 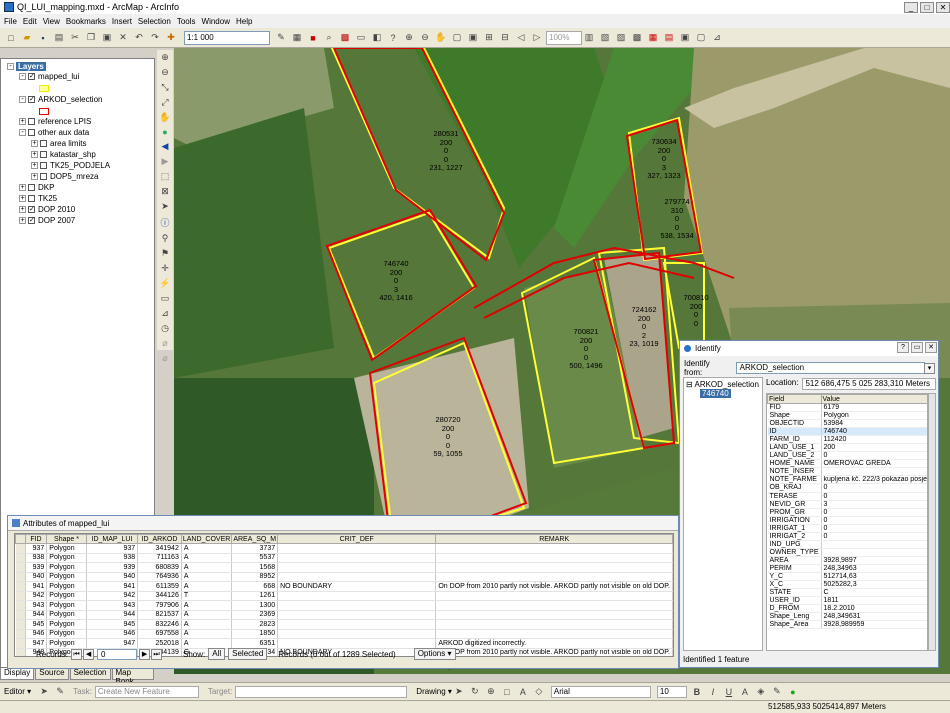 What do you see at coordinates (70, 165) in the screenshot?
I see `toc-layer-tk25-podjela: + TK25_PODJELA` at bounding box center [70, 165].